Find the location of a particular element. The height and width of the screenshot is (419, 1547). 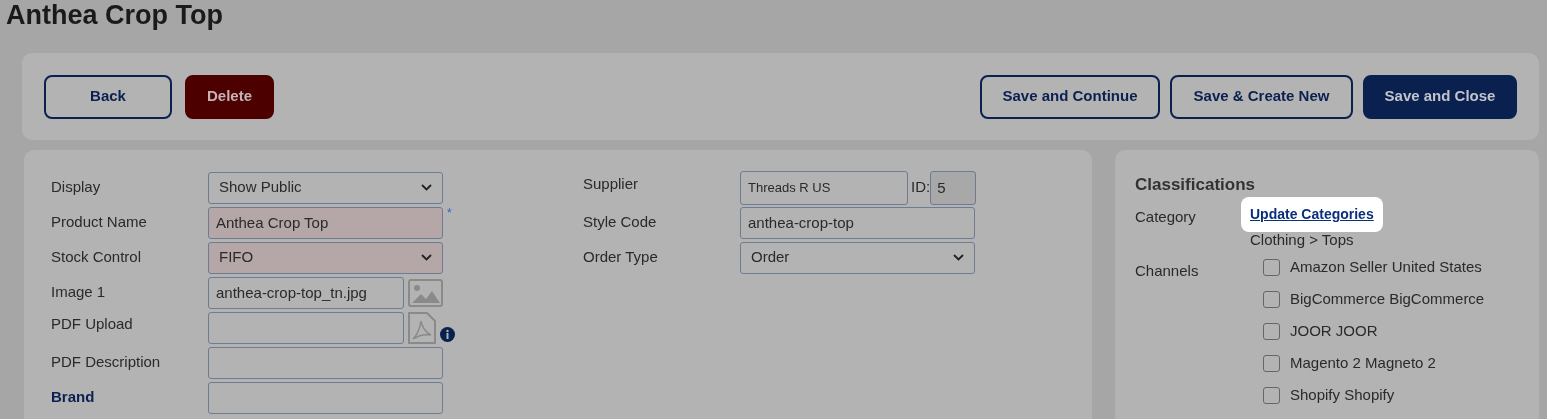

page-title: Anthea Crop Top is located at coordinates (114, 16).